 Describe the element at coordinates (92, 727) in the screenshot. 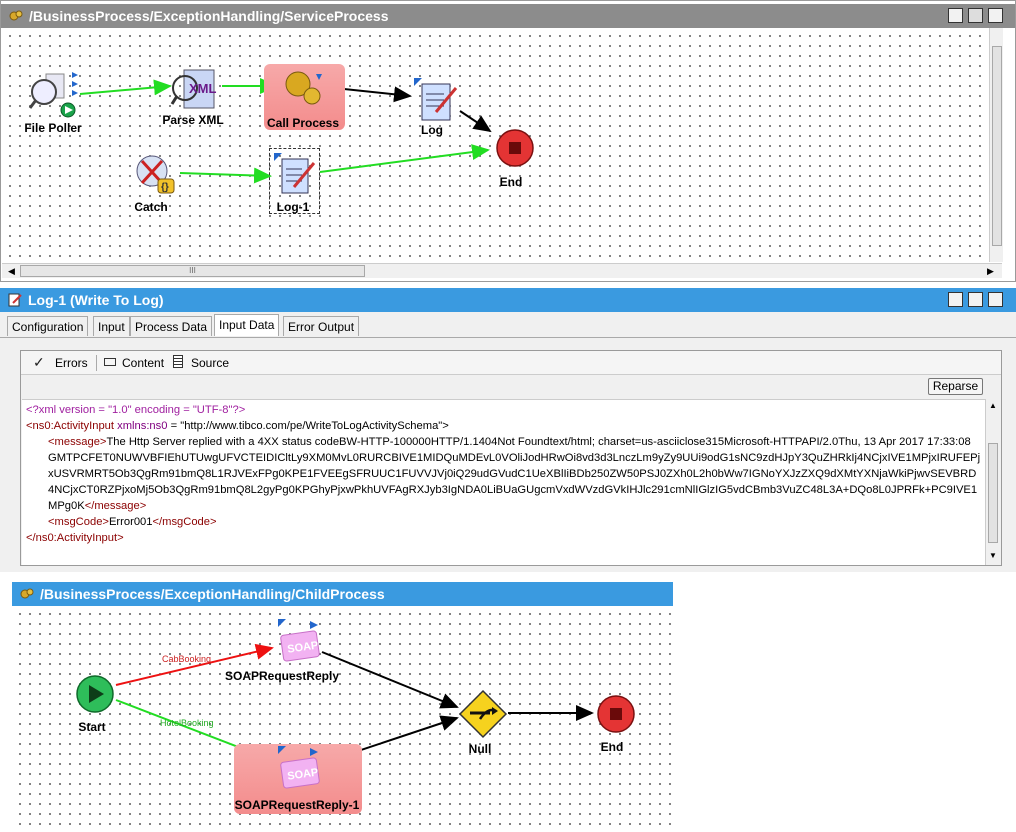

I see `start-label: Start` at that location.